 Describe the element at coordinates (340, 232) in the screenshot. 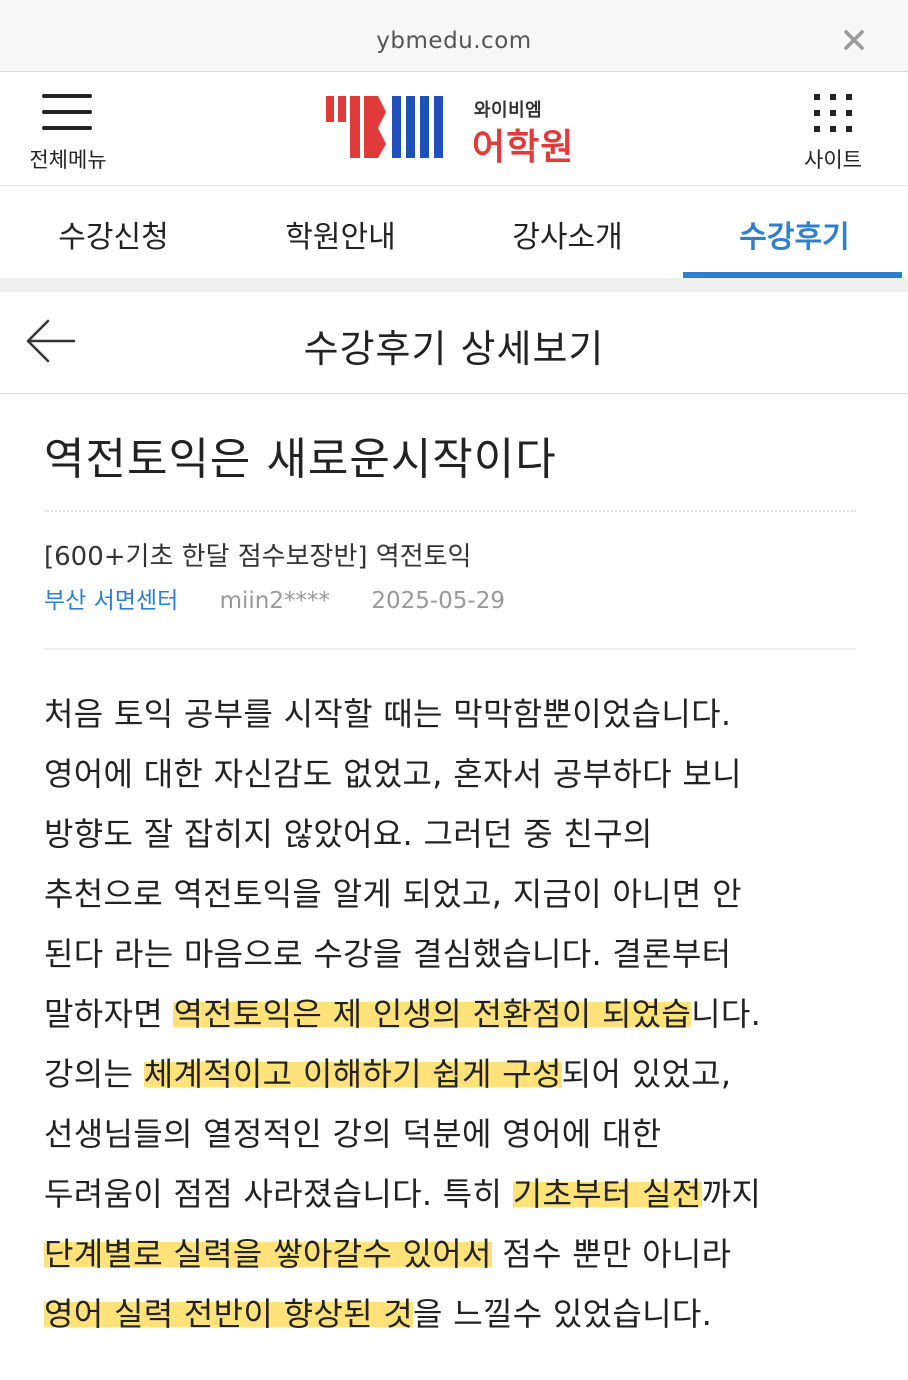

I see `tab-academy-info: 학원안내` at that location.